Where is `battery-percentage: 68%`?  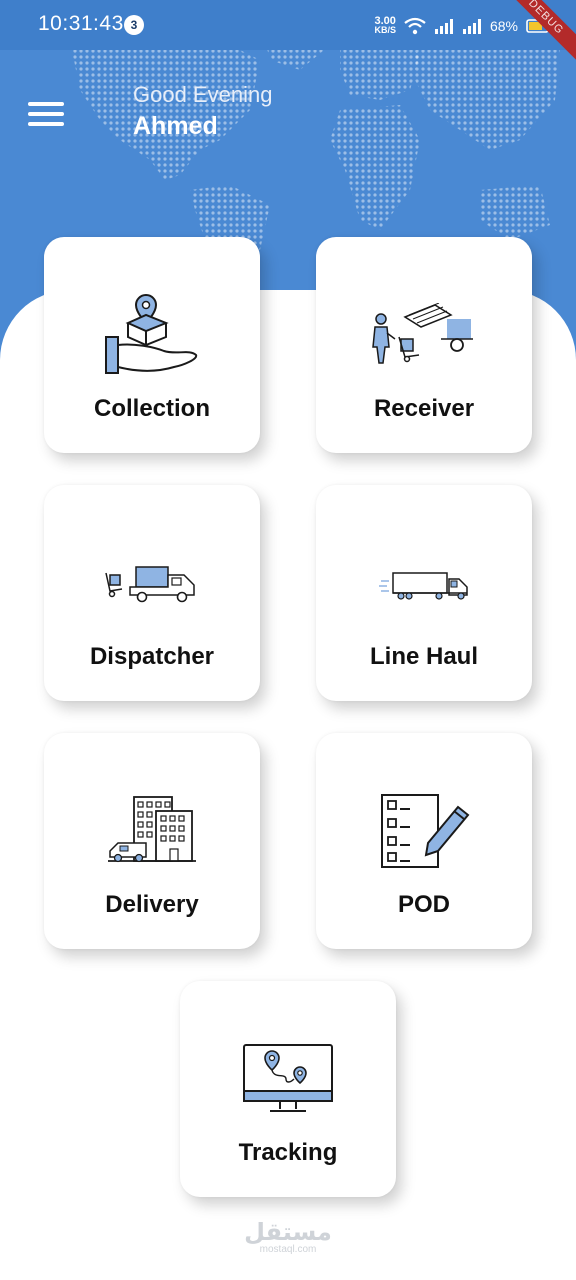
battery-percentage: 68% is located at coordinates (503, 26).